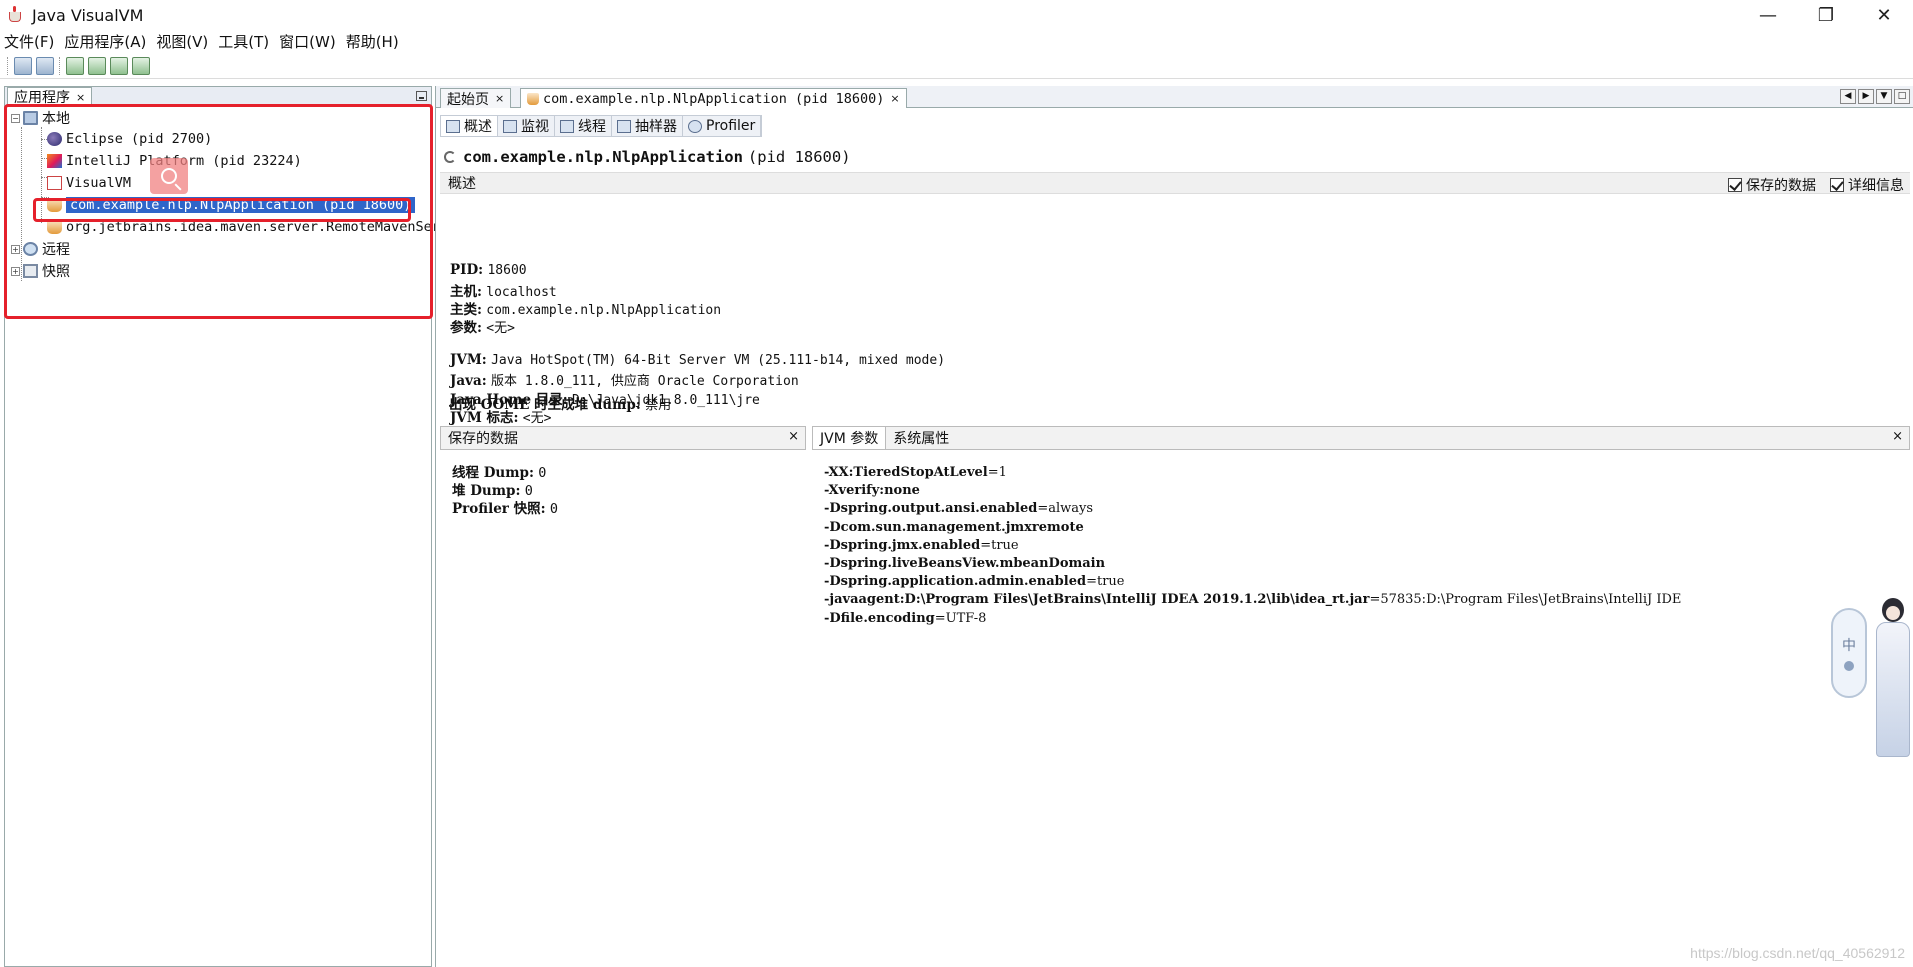  Describe the element at coordinates (119, 65) in the screenshot. I see `snapshot-icon` at that location.